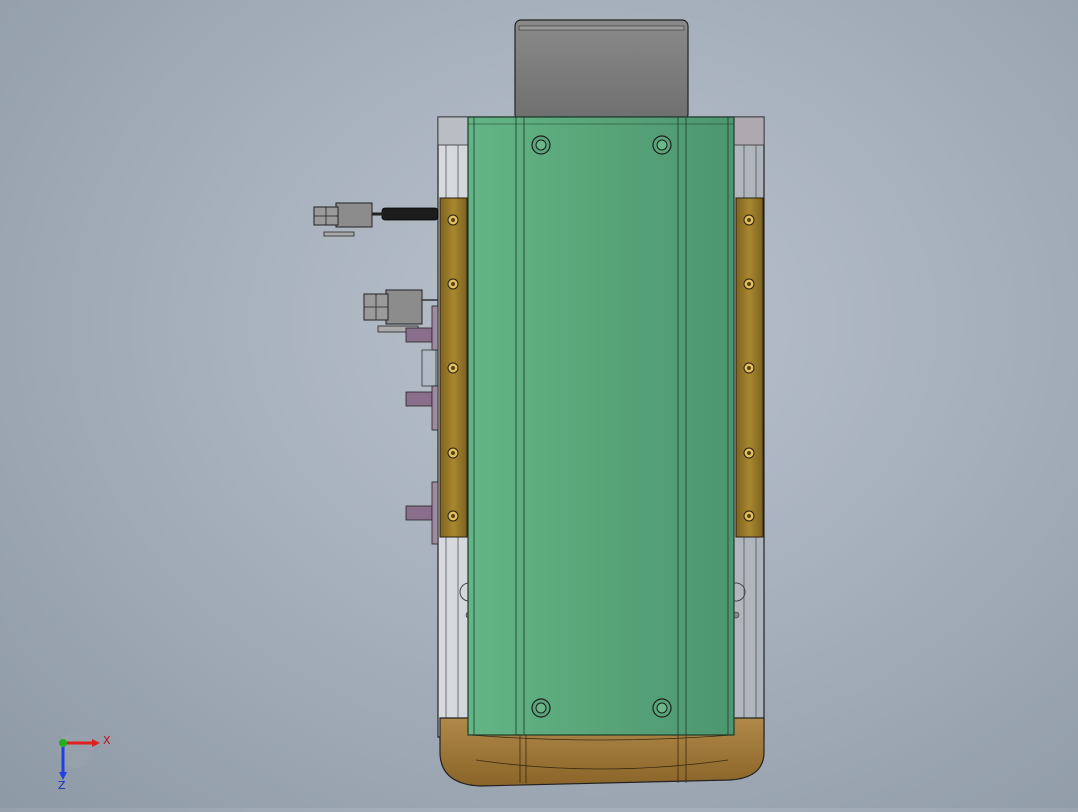 The height and width of the screenshot is (812, 1078). Describe the element at coordinates (422, 425) in the screenshot. I see `sensor-brackets` at that location.